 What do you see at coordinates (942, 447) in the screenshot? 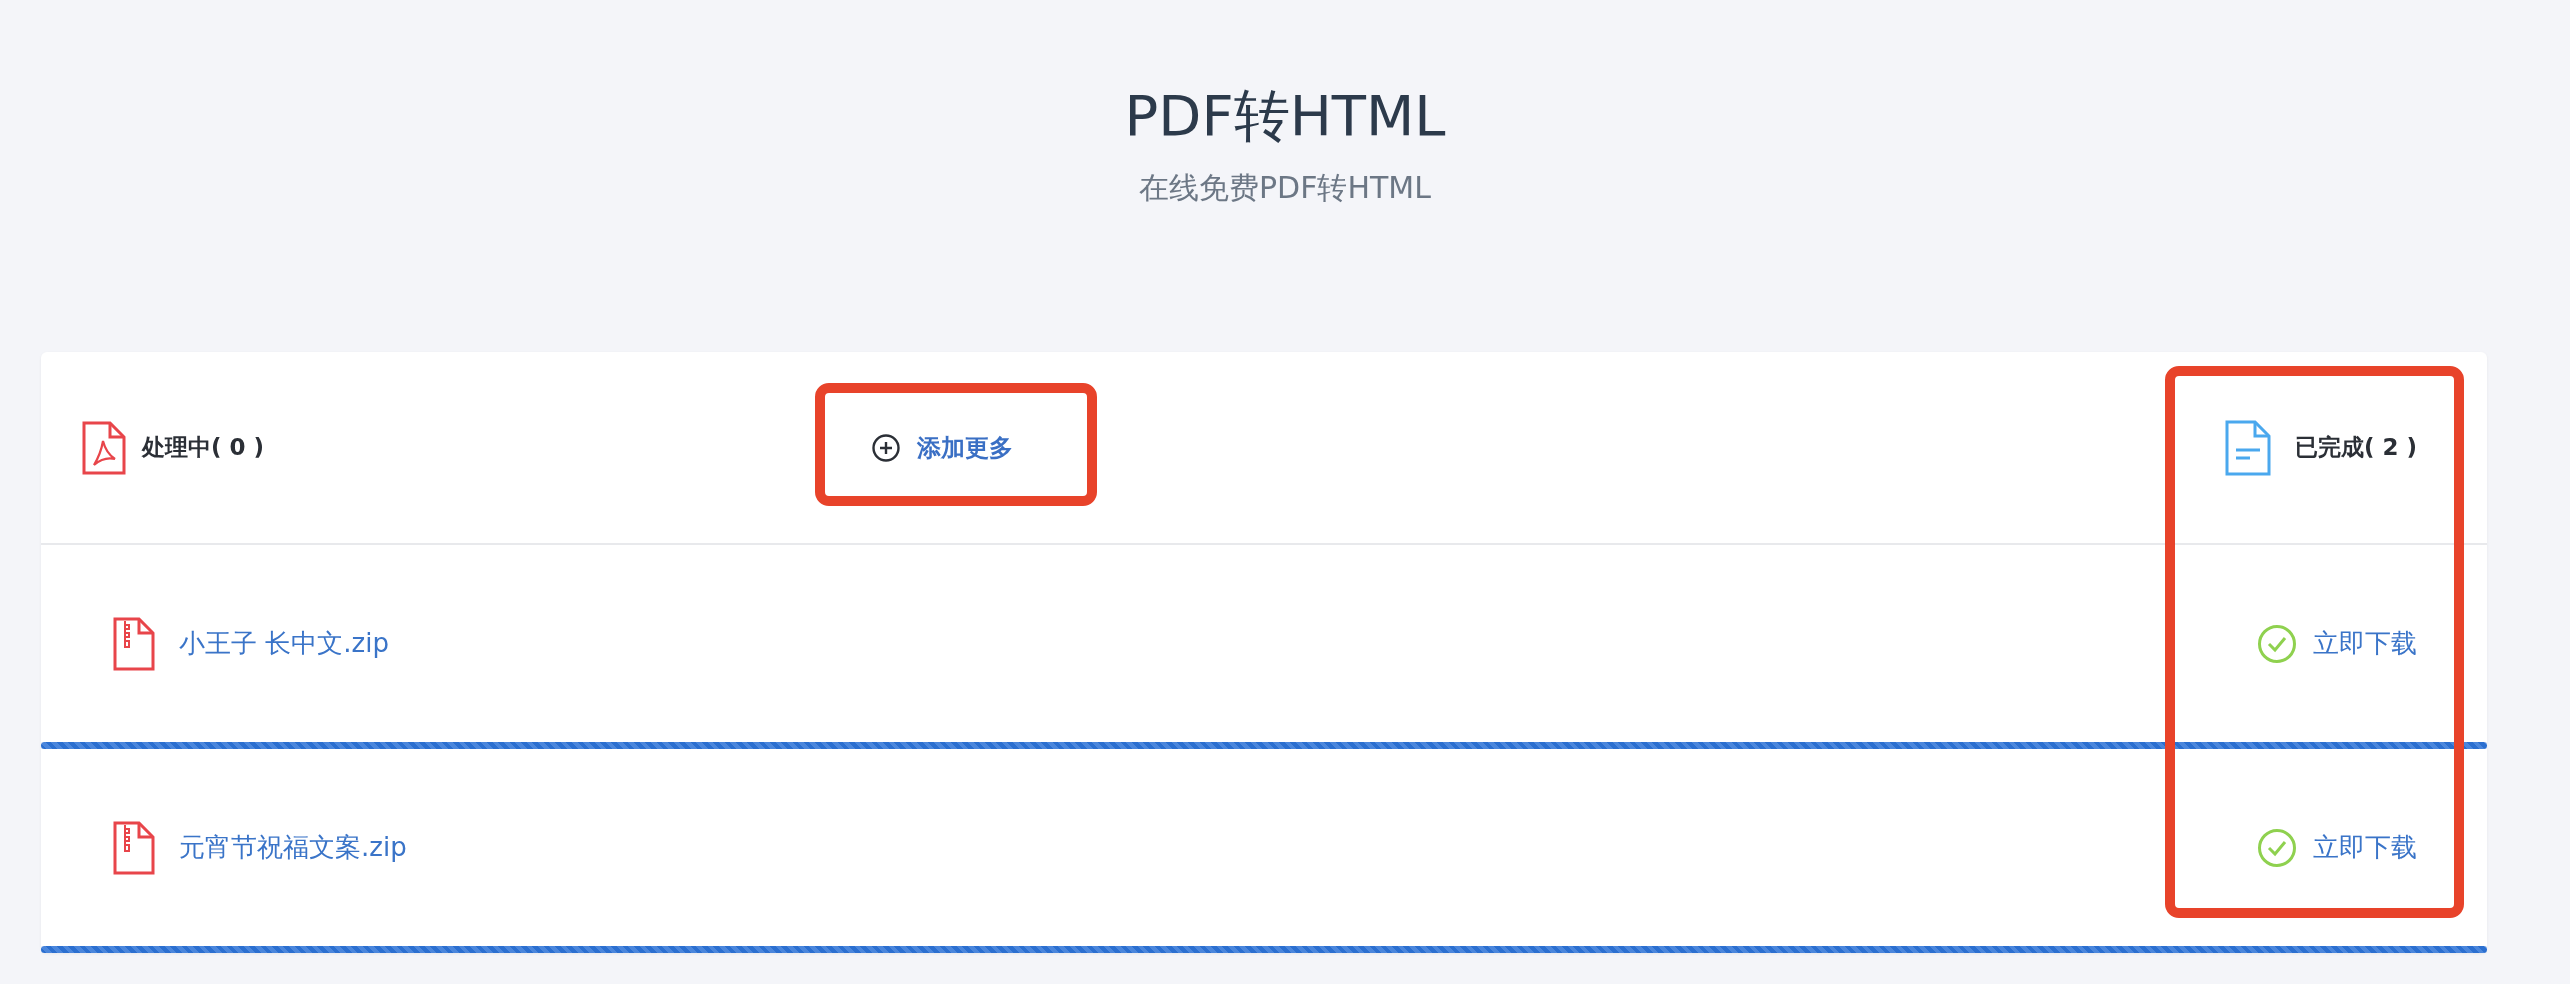
I see `add-more-button: 添加更多` at bounding box center [942, 447].